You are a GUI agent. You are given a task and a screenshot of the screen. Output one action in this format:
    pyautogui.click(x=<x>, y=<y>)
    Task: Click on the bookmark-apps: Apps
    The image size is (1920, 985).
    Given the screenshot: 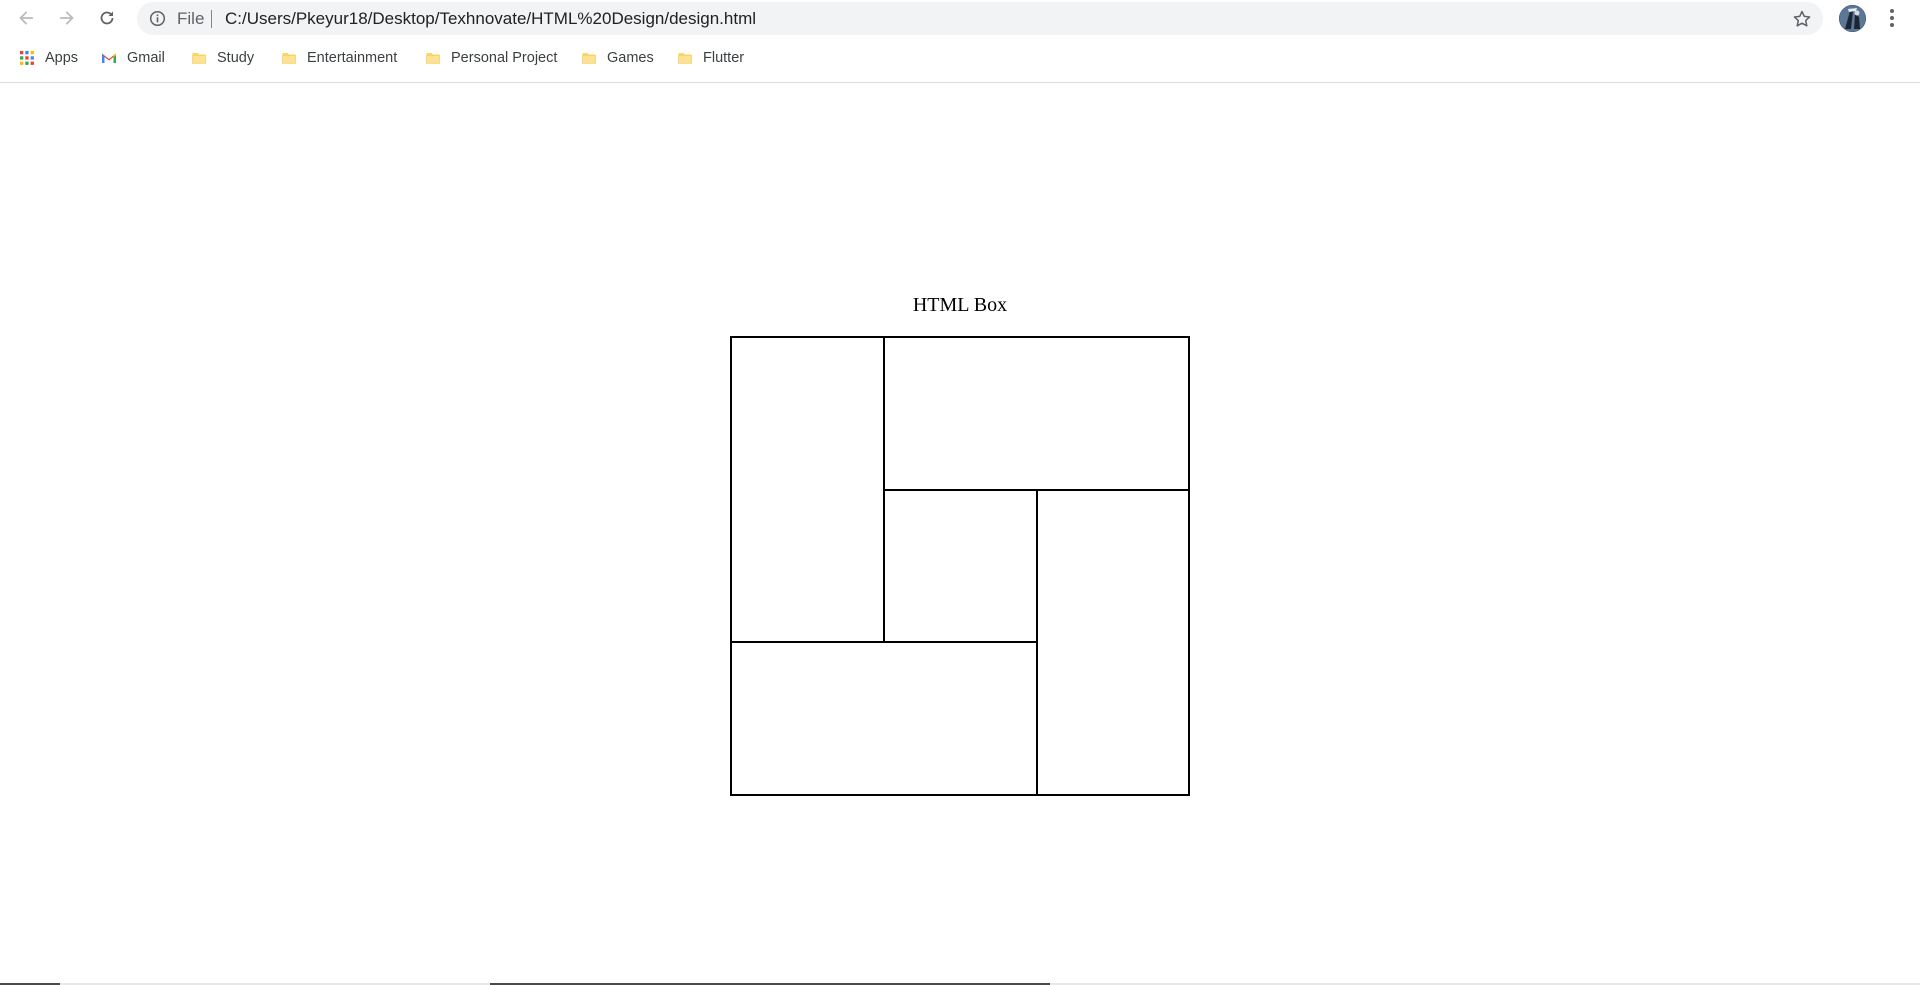 What is the action you would take?
    pyautogui.click(x=48, y=58)
    